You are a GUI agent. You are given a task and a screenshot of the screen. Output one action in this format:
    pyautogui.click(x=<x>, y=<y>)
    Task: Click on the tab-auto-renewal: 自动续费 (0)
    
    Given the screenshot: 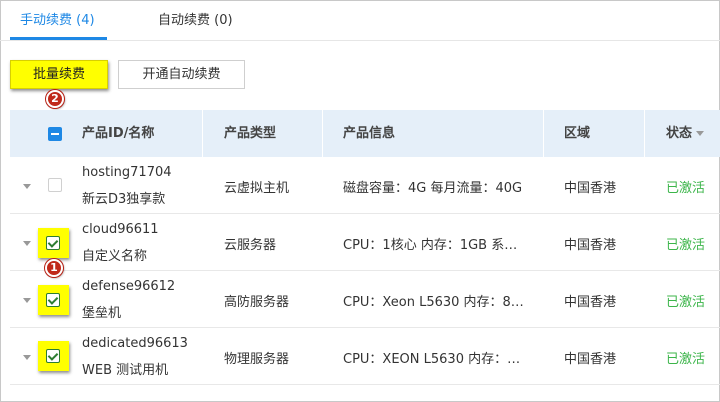 What is the action you would take?
    pyautogui.click(x=195, y=20)
    